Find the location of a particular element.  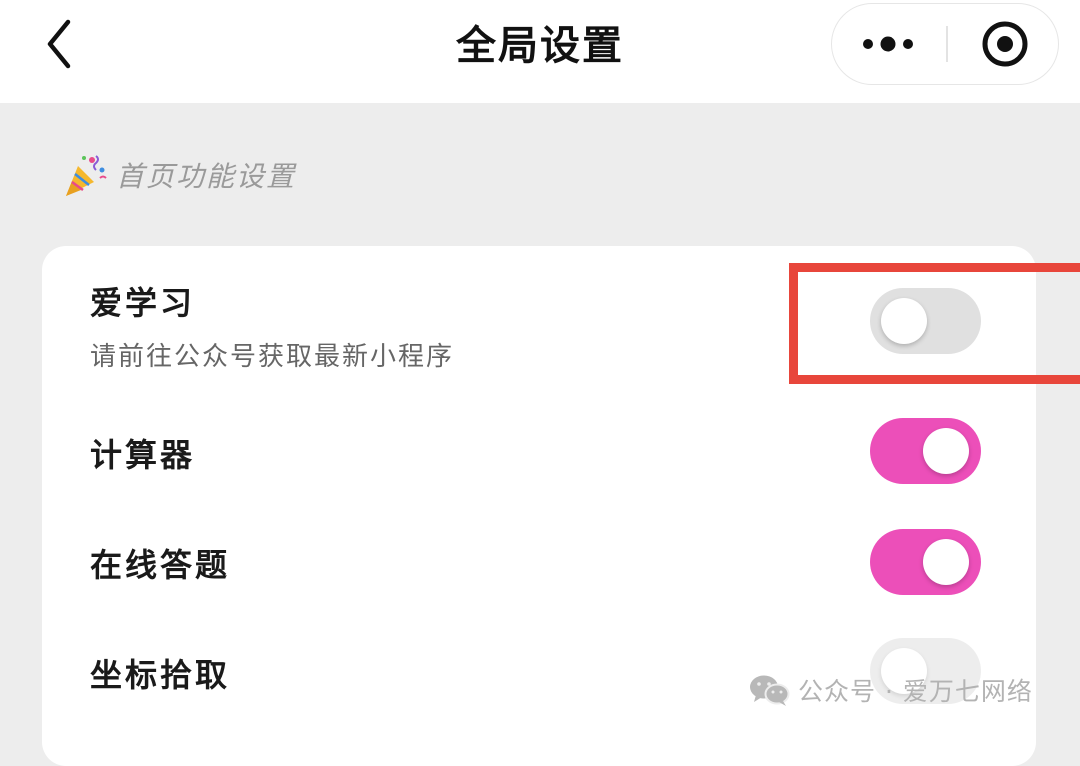

more-button is located at coordinates (889, 43).